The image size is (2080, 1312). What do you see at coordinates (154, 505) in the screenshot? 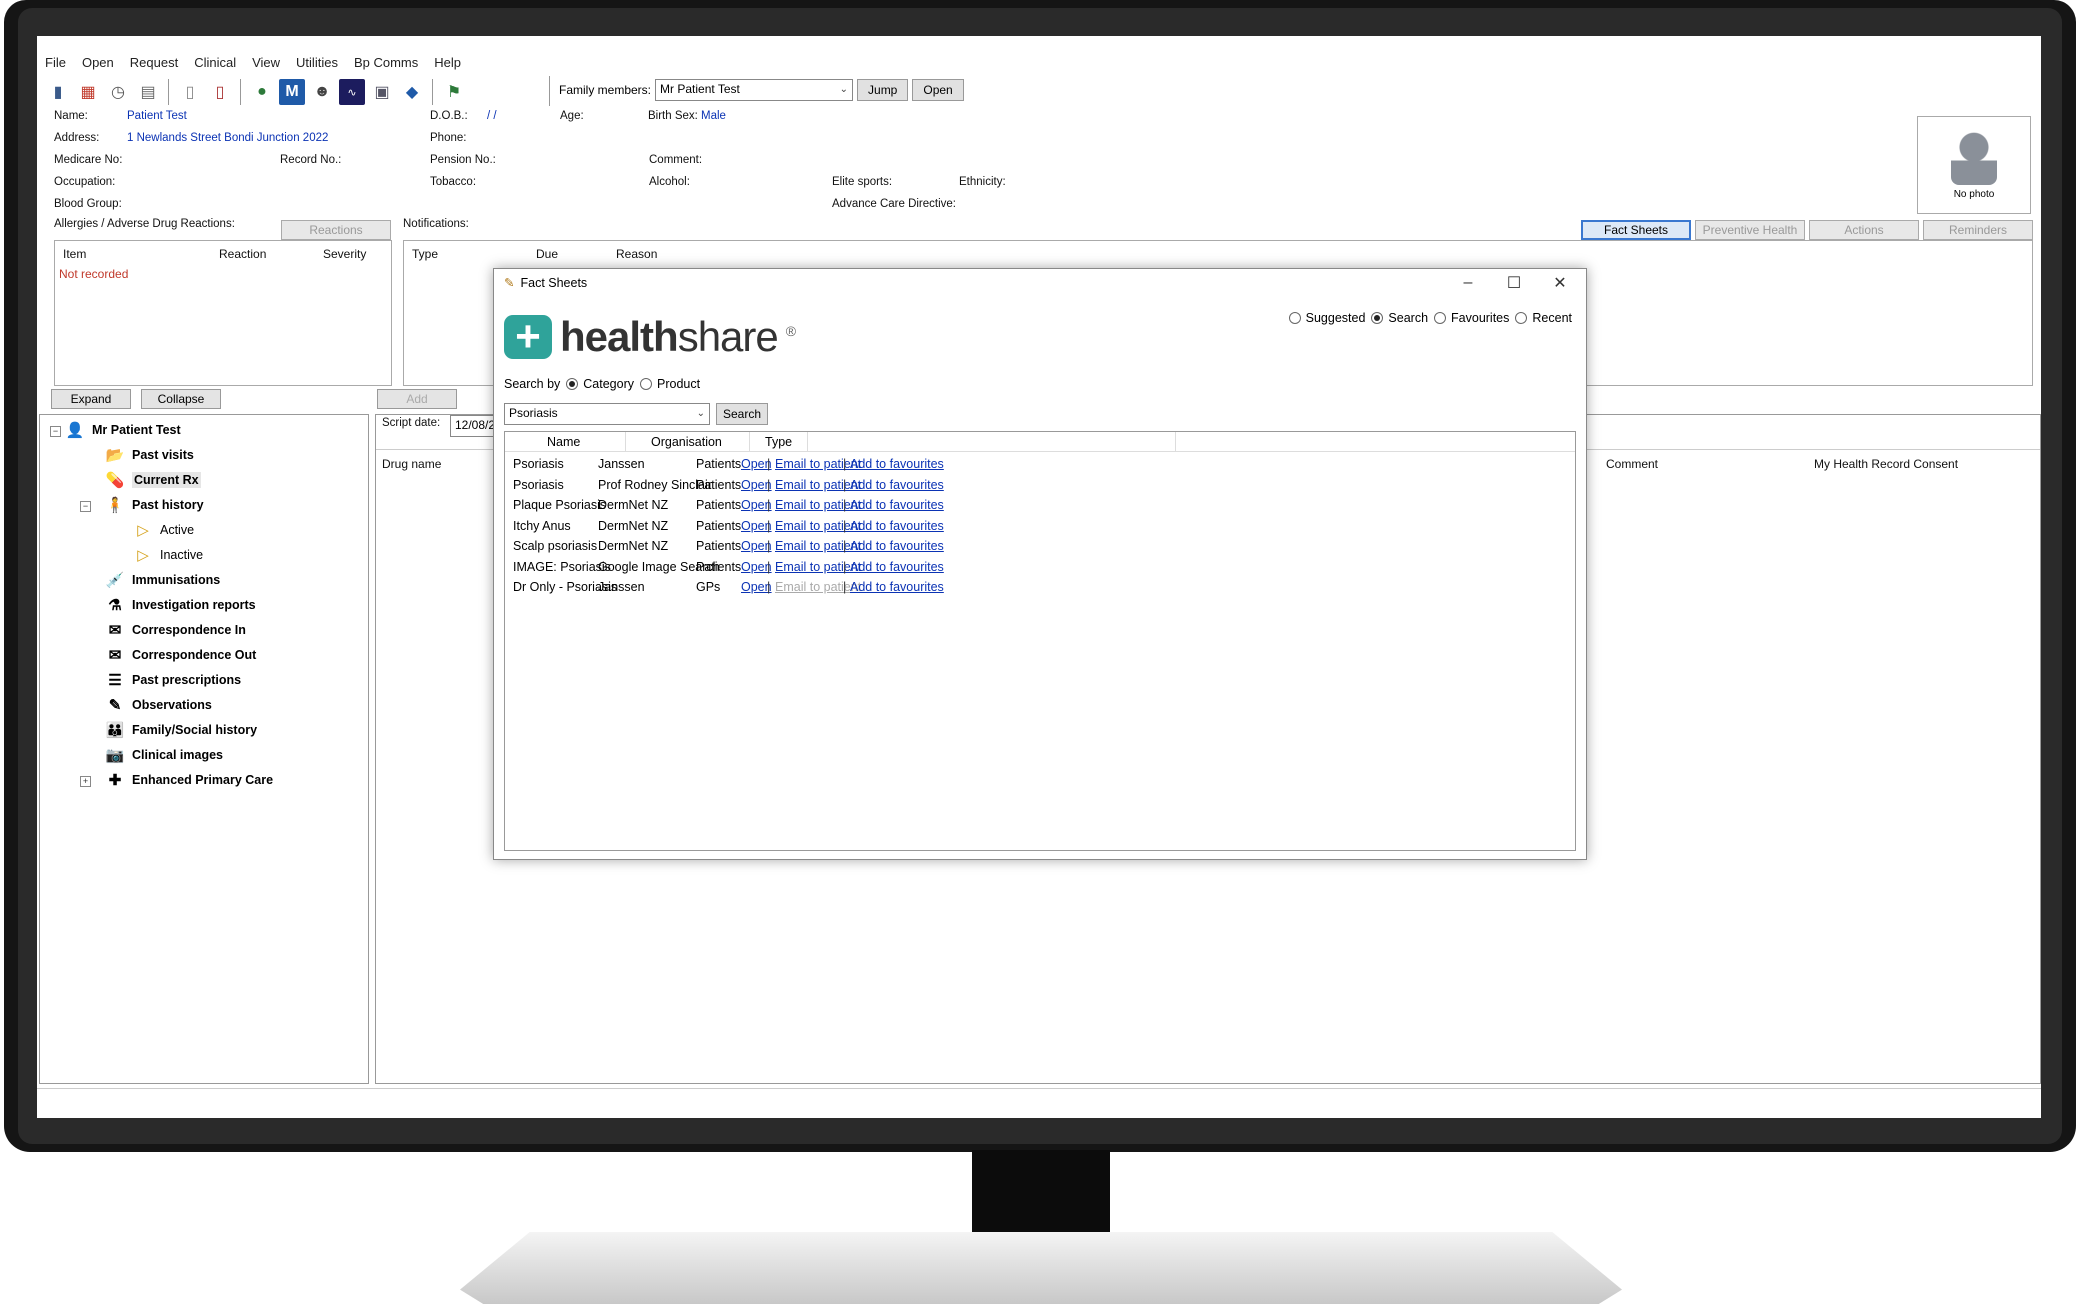
I see `tree-item-past-history: 🧍 Past history` at bounding box center [154, 505].